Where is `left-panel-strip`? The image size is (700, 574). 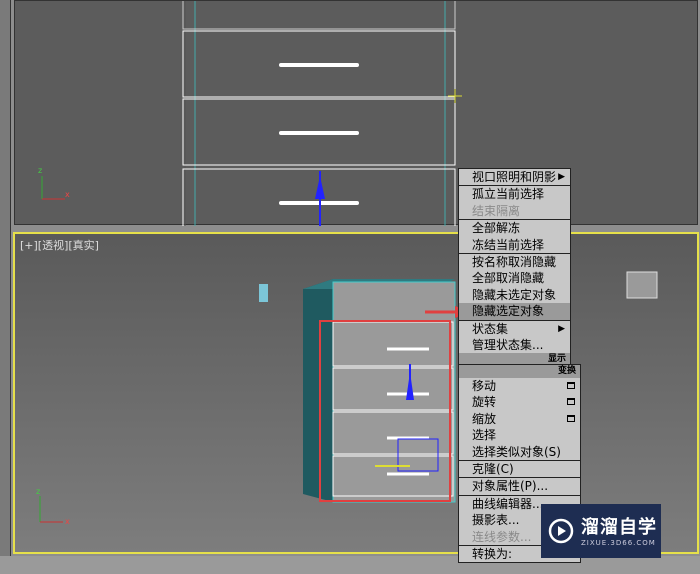
left-panel-strip is located at coordinates (5, 287).